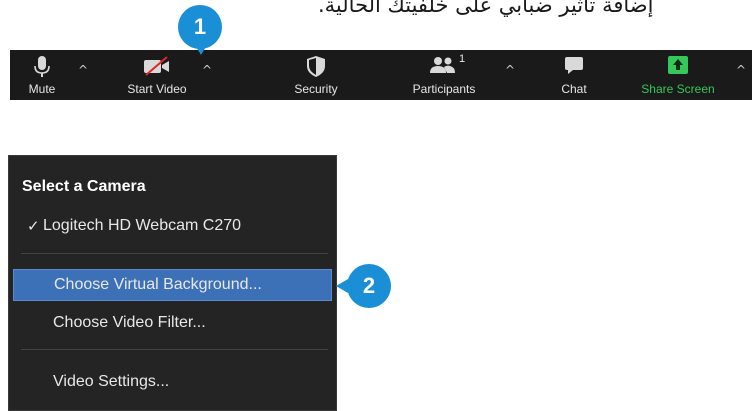 Image resolution: width=752 pixels, height=411 pixels. I want to click on step-1-callout: 1, so click(200, 30).